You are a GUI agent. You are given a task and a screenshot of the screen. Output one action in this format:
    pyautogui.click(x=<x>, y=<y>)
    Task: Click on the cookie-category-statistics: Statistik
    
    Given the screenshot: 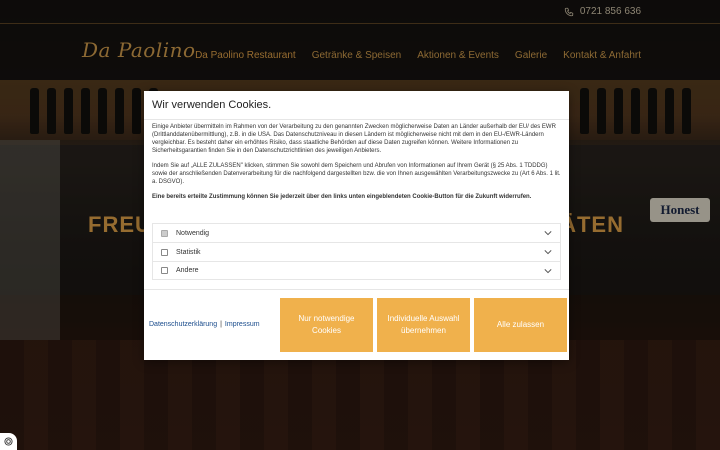 What is the action you would take?
    pyautogui.click(x=356, y=251)
    